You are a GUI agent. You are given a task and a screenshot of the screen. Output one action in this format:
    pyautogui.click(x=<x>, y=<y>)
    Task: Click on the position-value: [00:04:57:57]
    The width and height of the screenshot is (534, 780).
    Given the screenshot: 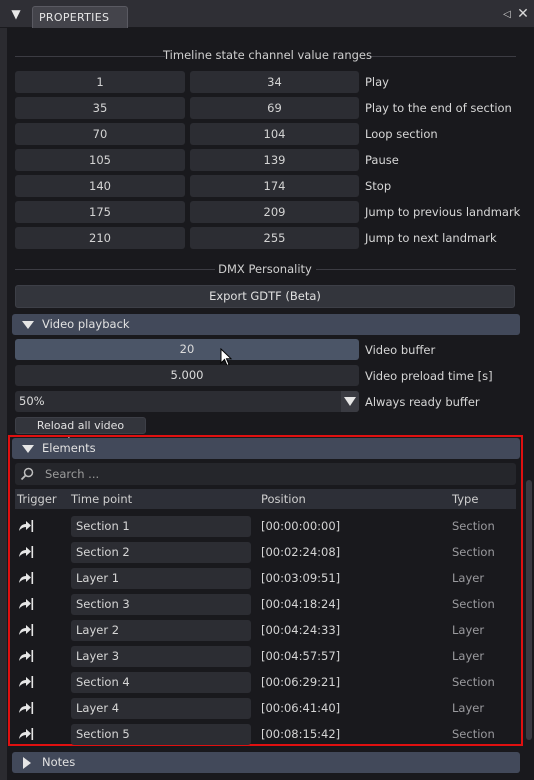 What is the action you would take?
    pyautogui.click(x=301, y=656)
    